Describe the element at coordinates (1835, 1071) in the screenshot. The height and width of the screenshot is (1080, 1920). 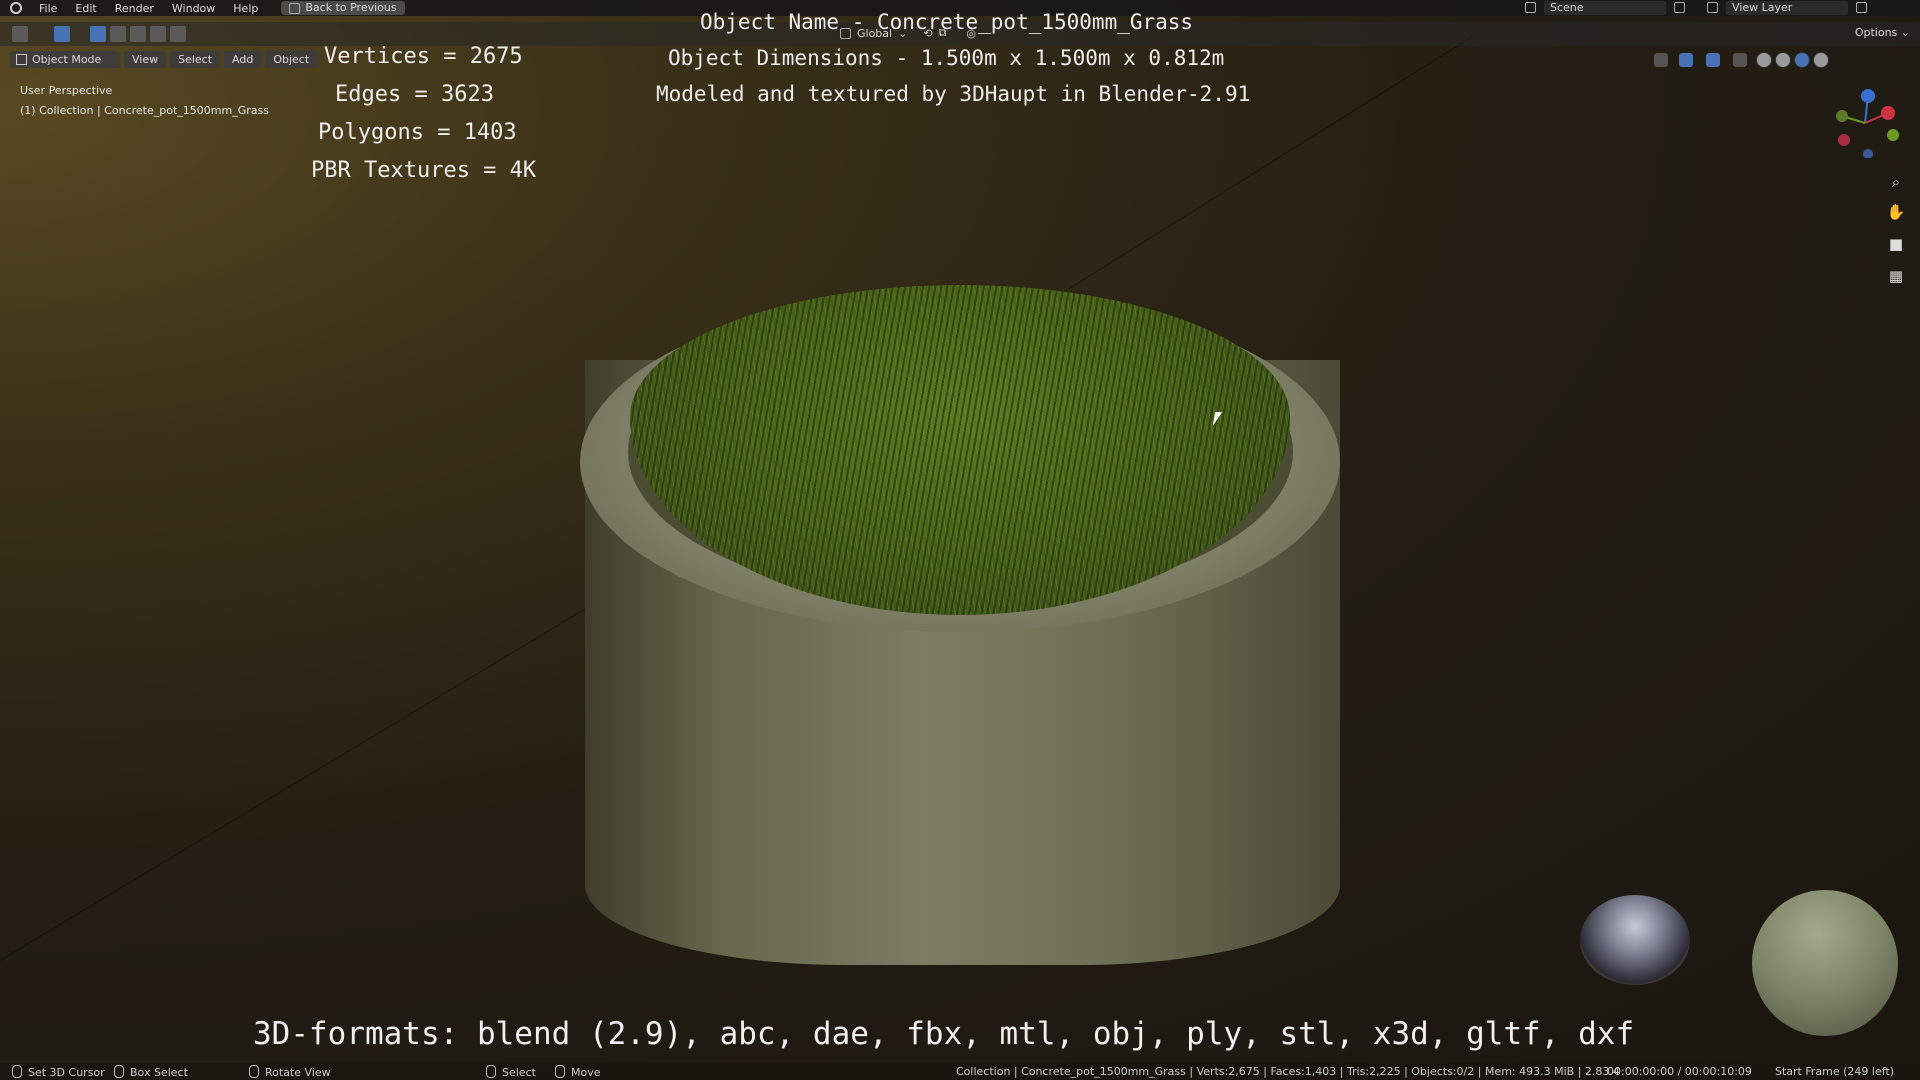
I see `frame-info: Start Frame (249 left)` at that location.